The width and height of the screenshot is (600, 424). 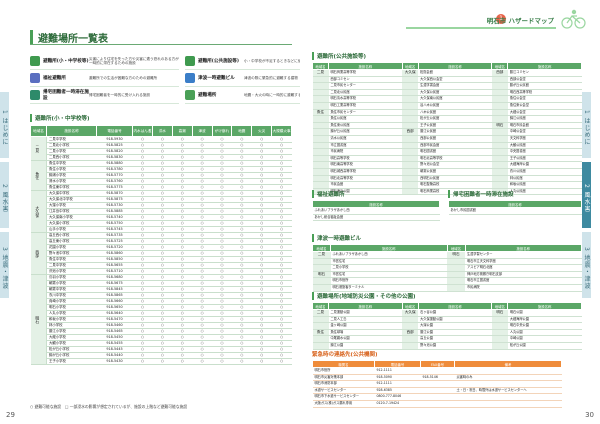 I want to click on facility-name: アスピア明石北館, so click(x=523, y=268).